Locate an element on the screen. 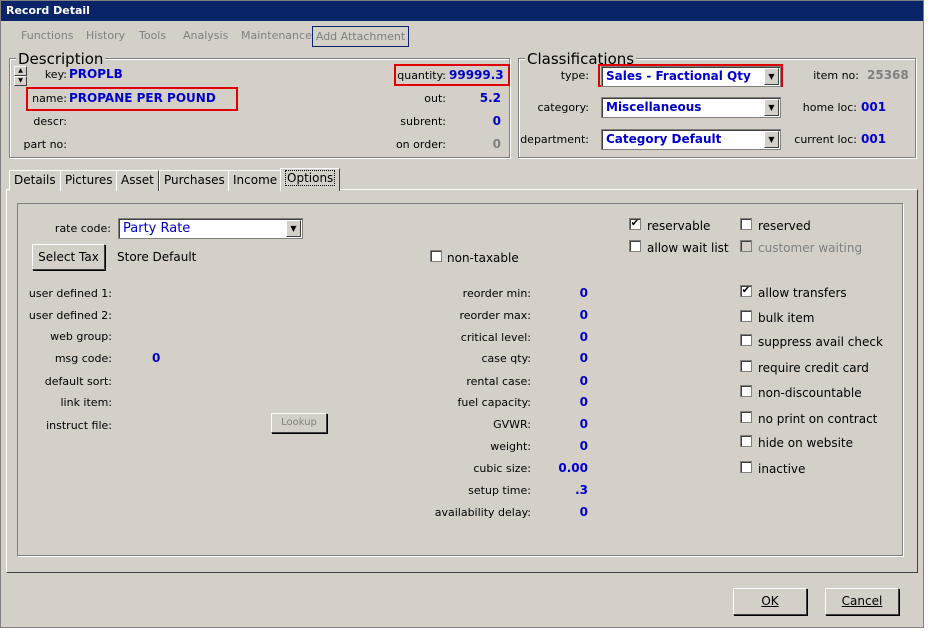  category-select: Miscellaneous ▼ is located at coordinates (691, 107).